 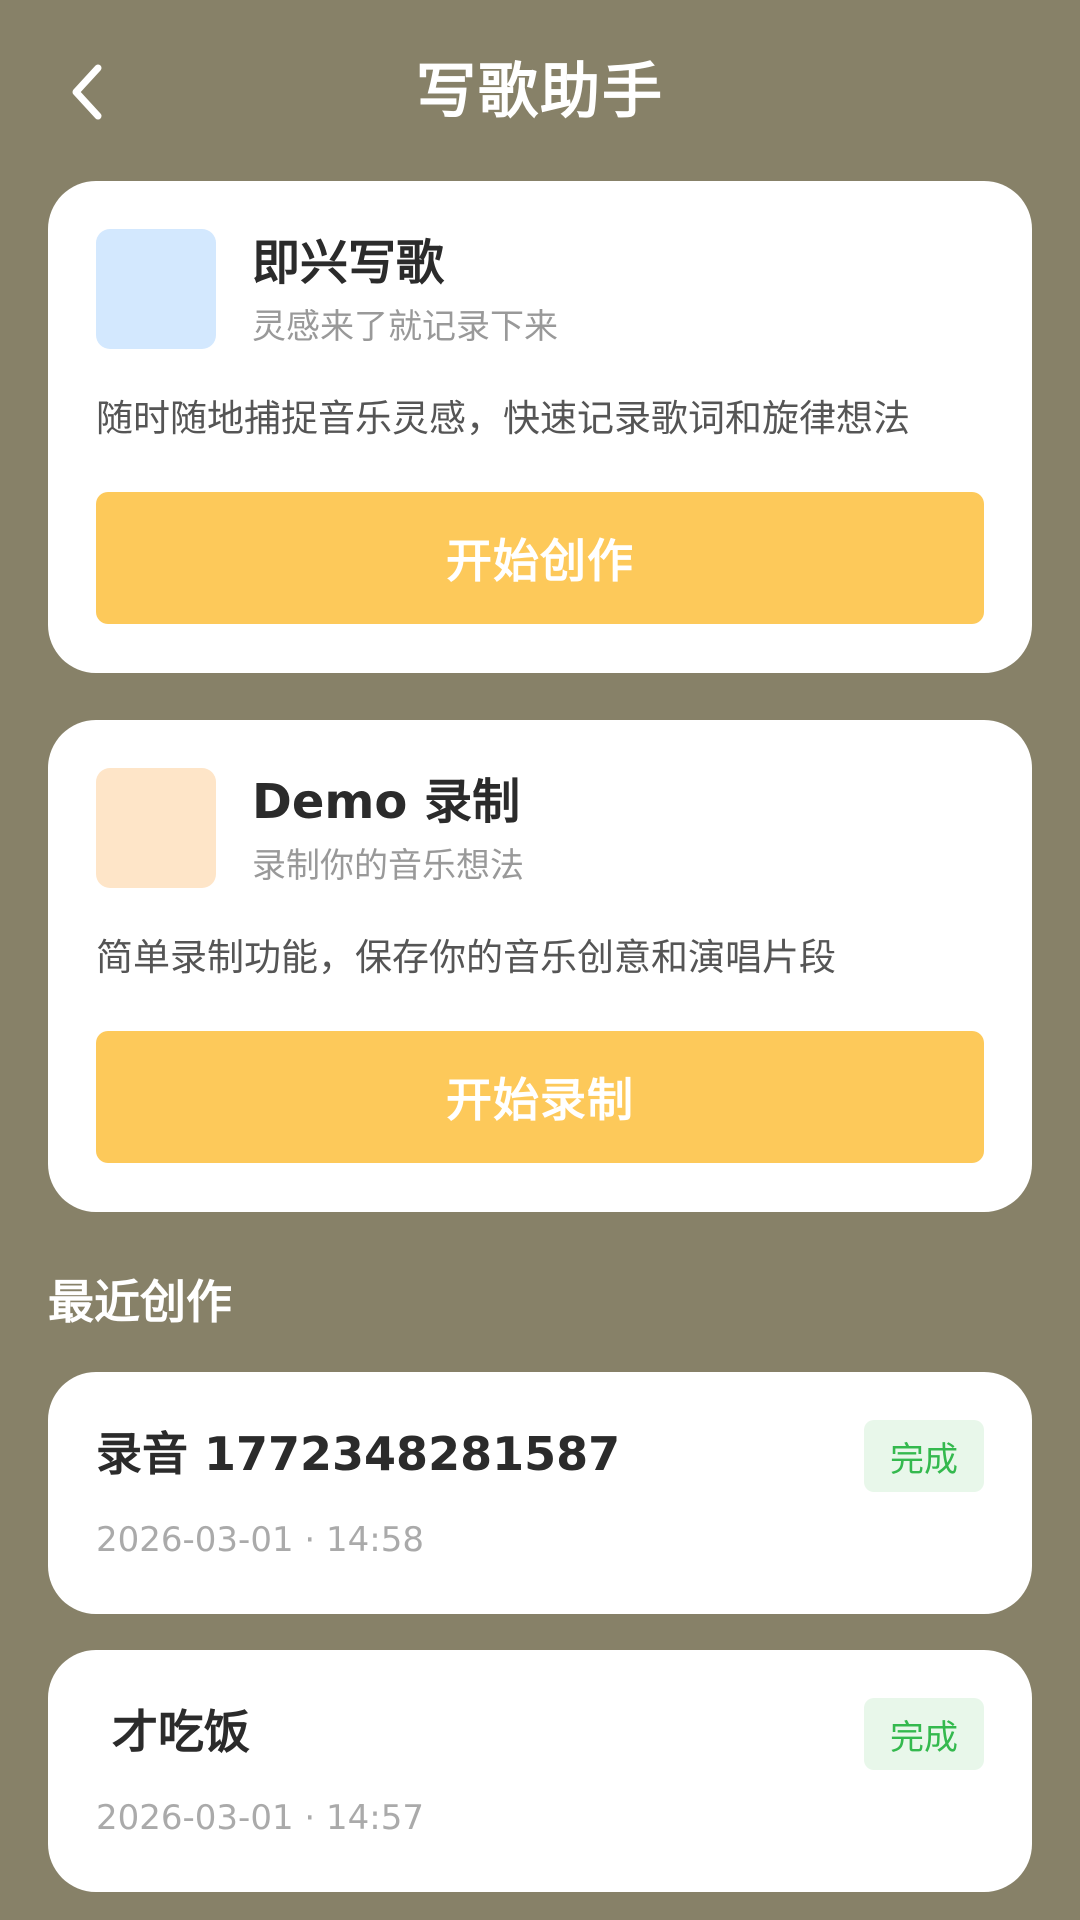 I want to click on start-creating-button: 开始创作, so click(x=540, y=558).